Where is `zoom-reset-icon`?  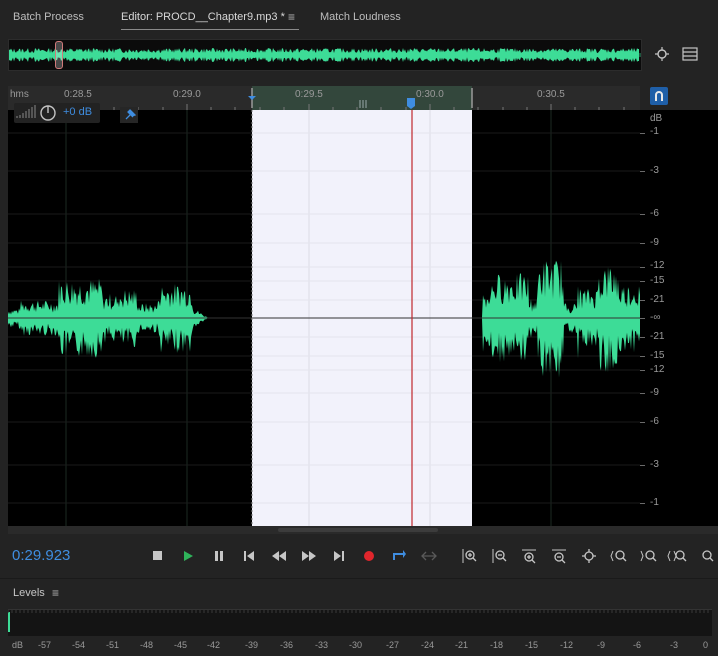 zoom-reset-icon is located at coordinates (707, 556).